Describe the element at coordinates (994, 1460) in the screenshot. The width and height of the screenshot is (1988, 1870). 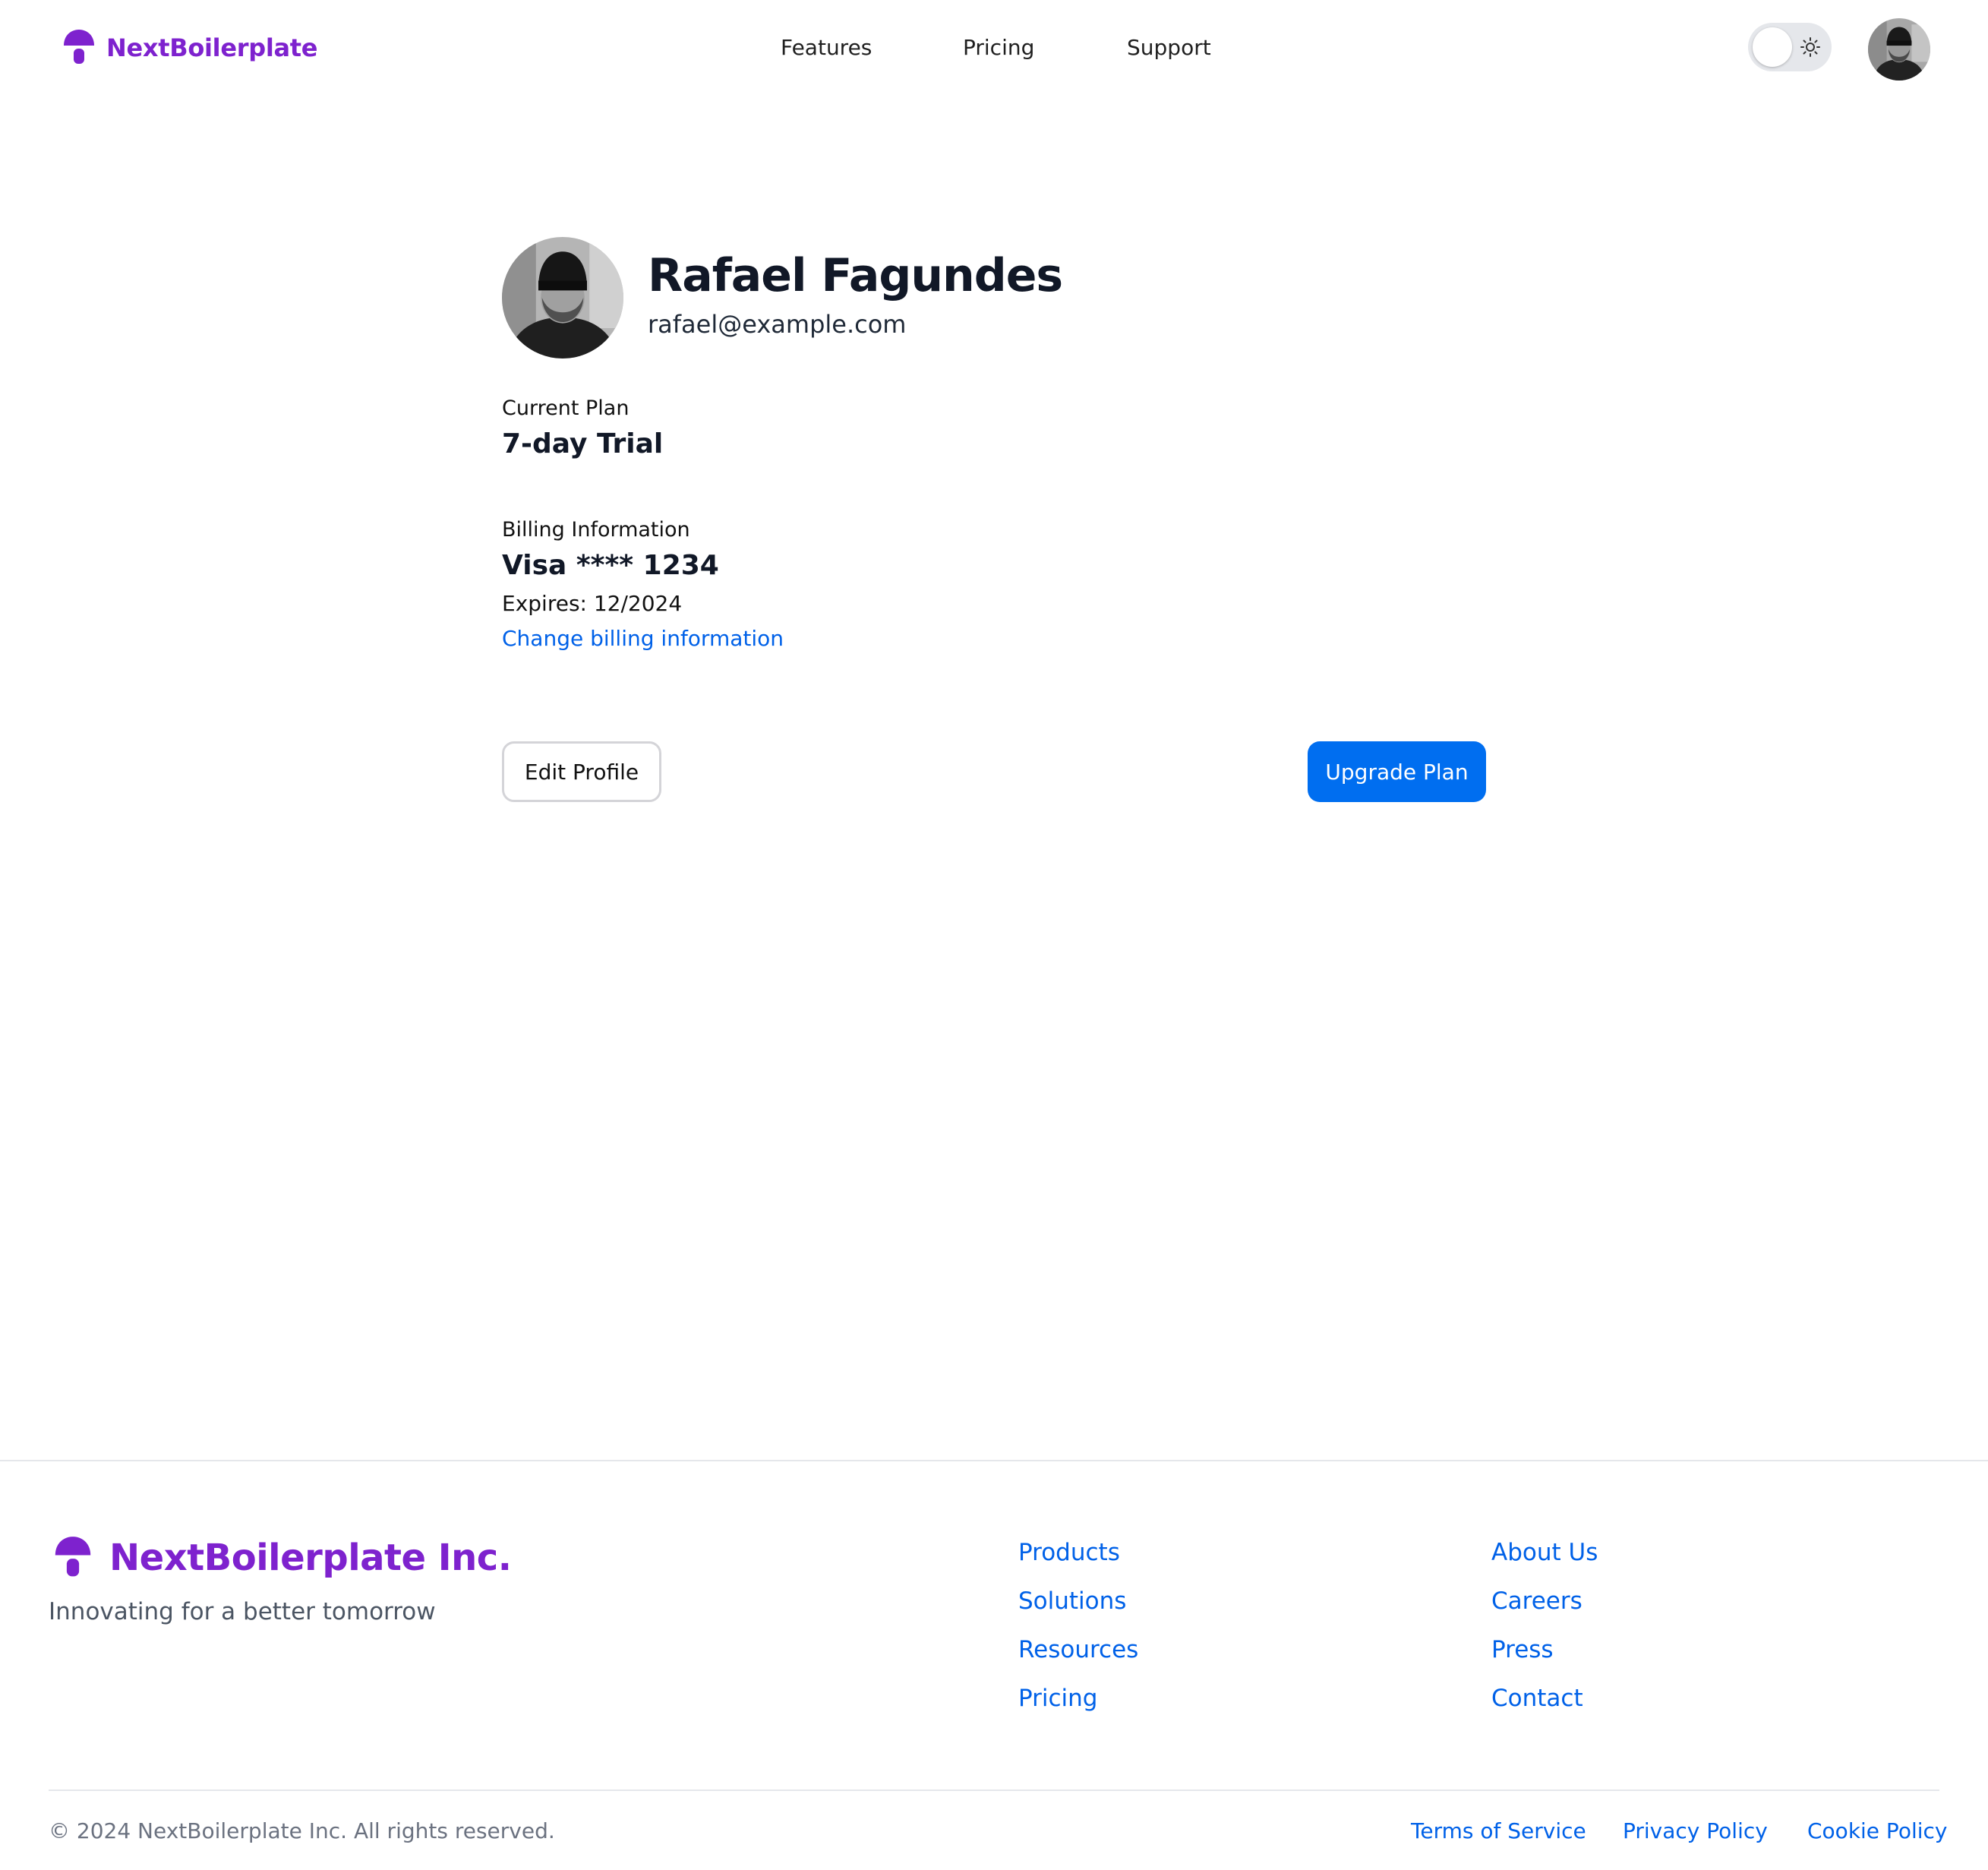
I see `footer-divider` at that location.